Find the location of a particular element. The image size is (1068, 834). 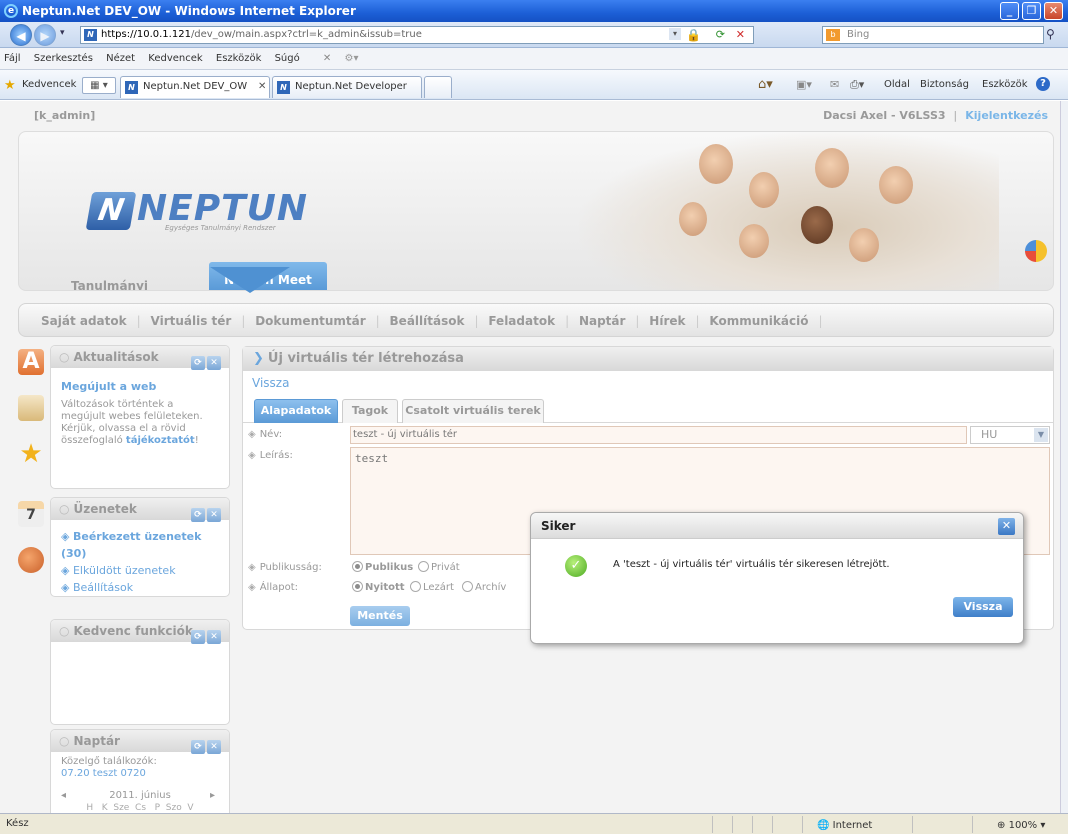

chat-side-icon is located at coordinates (31, 560).